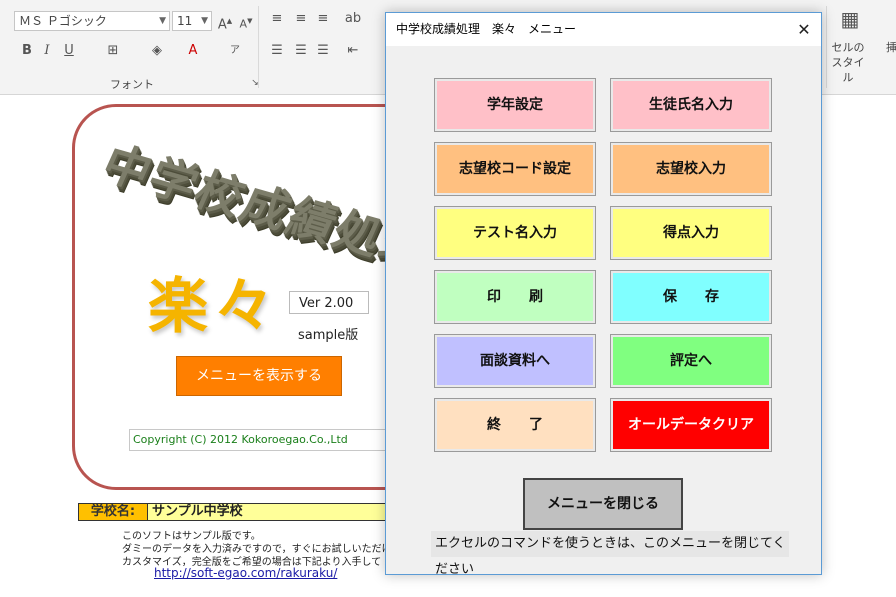  Describe the element at coordinates (603, 504) in the screenshot. I see `close-menu-button: メニューを閉じる` at that location.